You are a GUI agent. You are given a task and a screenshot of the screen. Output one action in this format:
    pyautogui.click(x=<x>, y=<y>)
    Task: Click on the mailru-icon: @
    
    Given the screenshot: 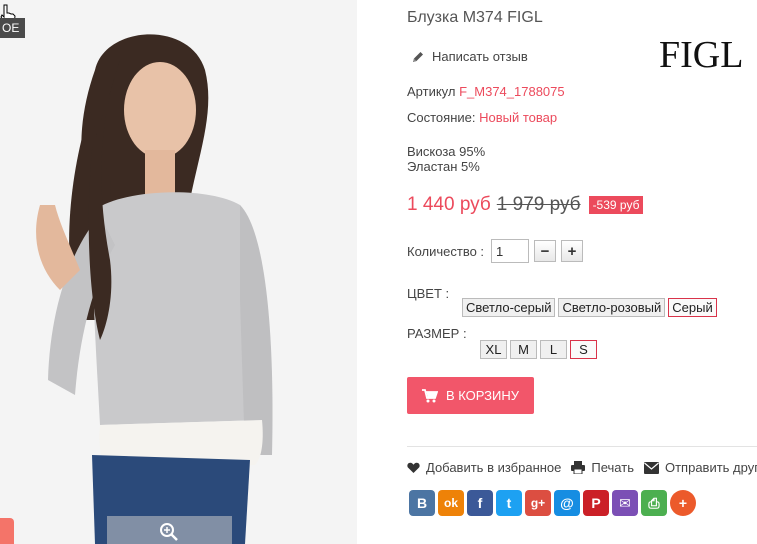 What is the action you would take?
    pyautogui.click(x=567, y=503)
    